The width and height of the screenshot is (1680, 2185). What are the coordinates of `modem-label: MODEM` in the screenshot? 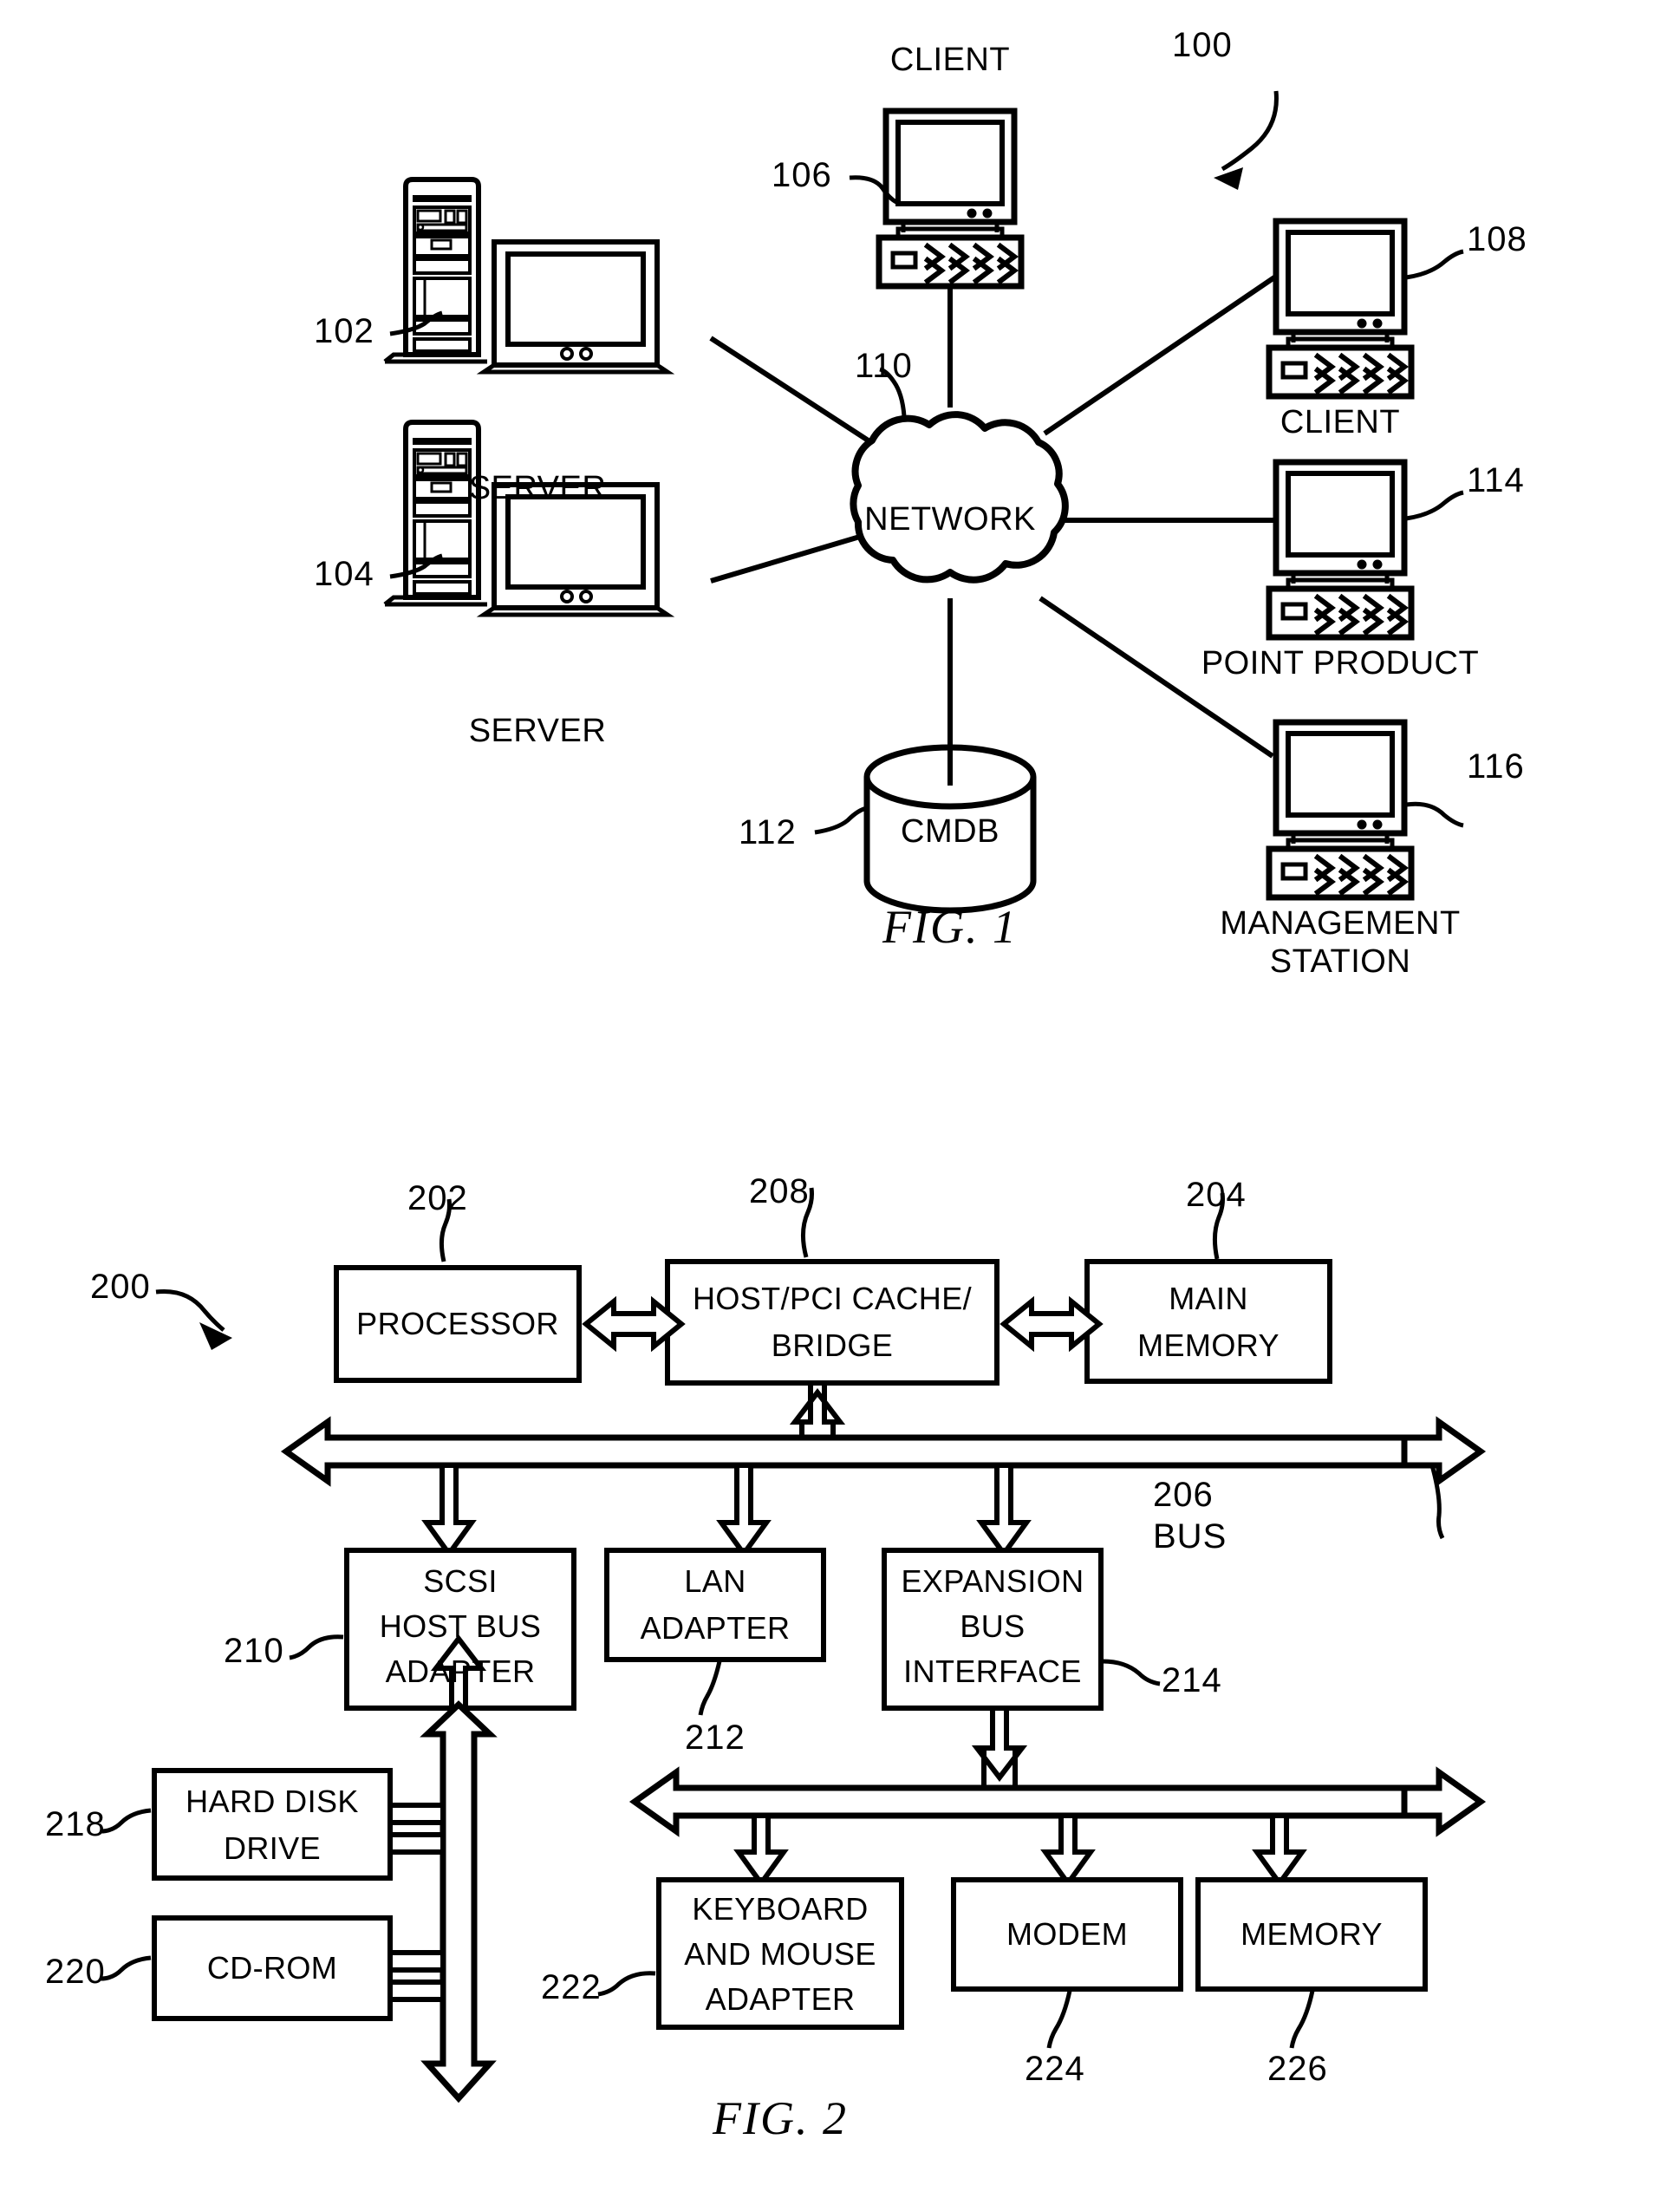 It's located at (1067, 1934).